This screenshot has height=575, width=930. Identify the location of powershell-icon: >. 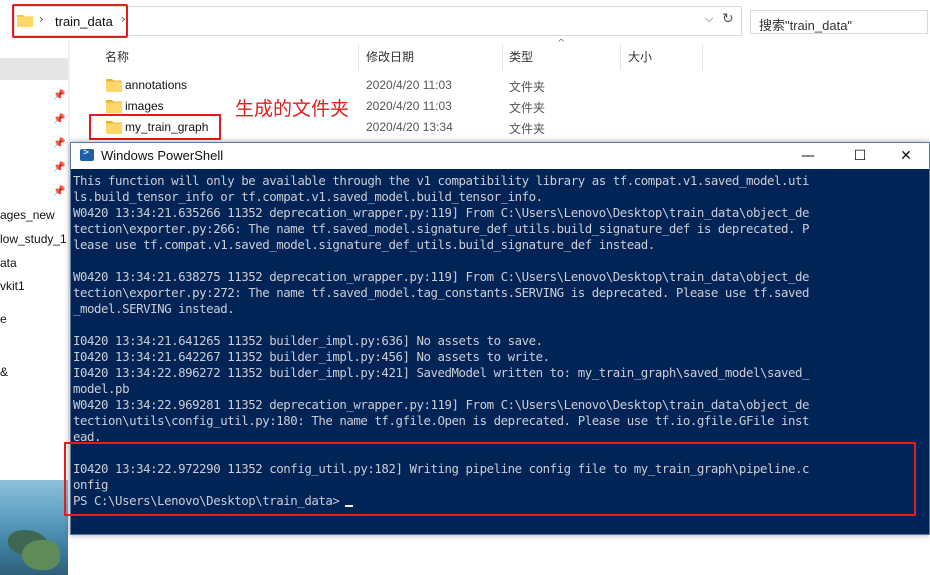
(87, 154).